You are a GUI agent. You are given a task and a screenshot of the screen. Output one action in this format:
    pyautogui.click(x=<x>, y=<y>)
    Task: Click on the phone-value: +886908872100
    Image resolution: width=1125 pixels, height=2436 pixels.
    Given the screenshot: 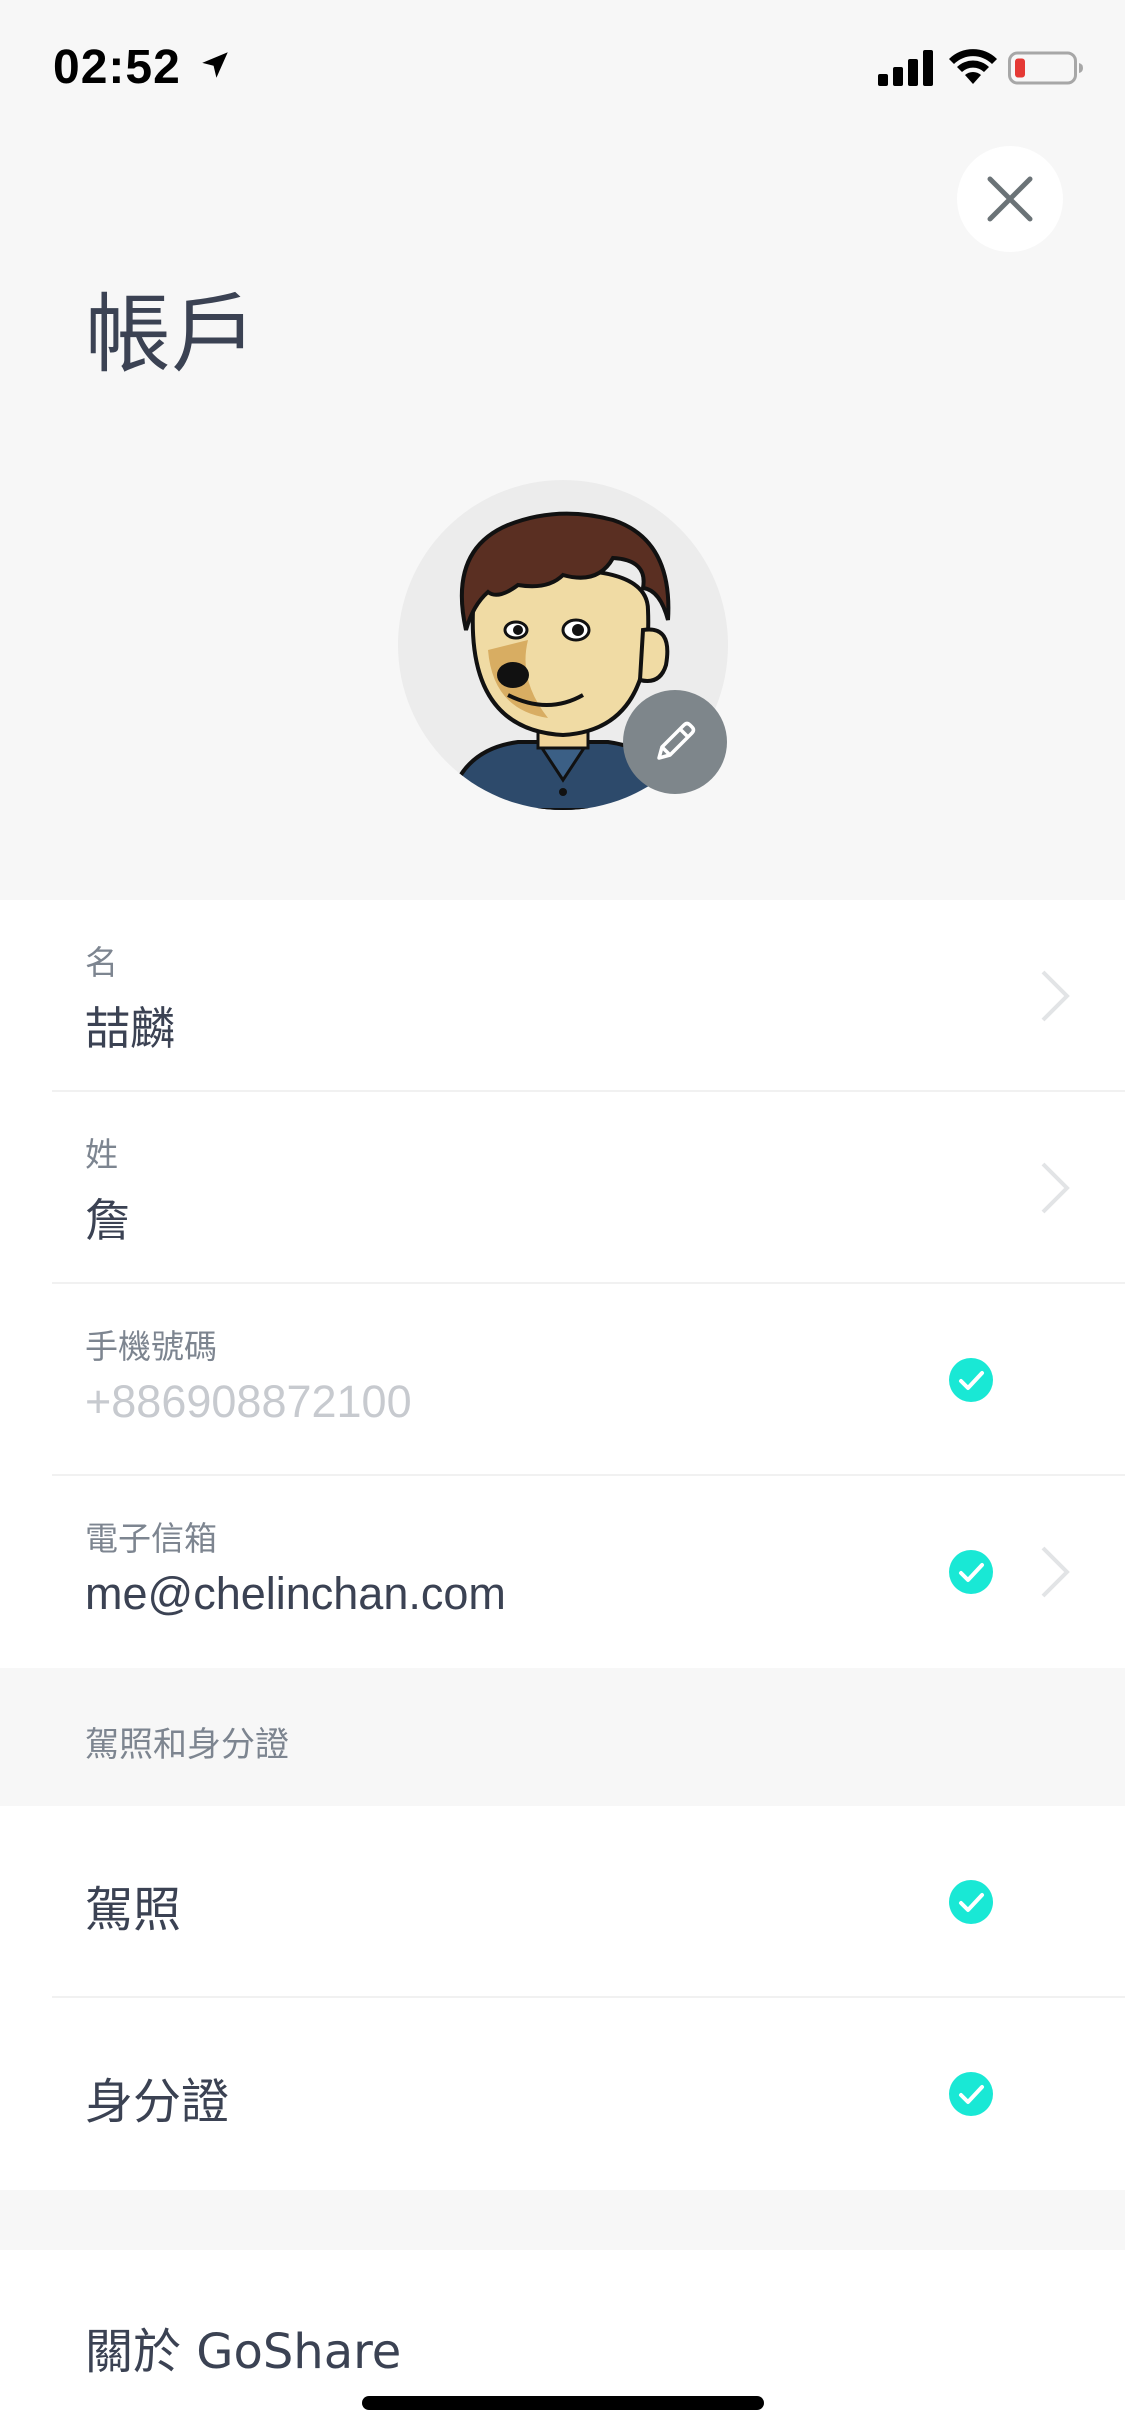 What is the action you would take?
    pyautogui.click(x=248, y=1401)
    